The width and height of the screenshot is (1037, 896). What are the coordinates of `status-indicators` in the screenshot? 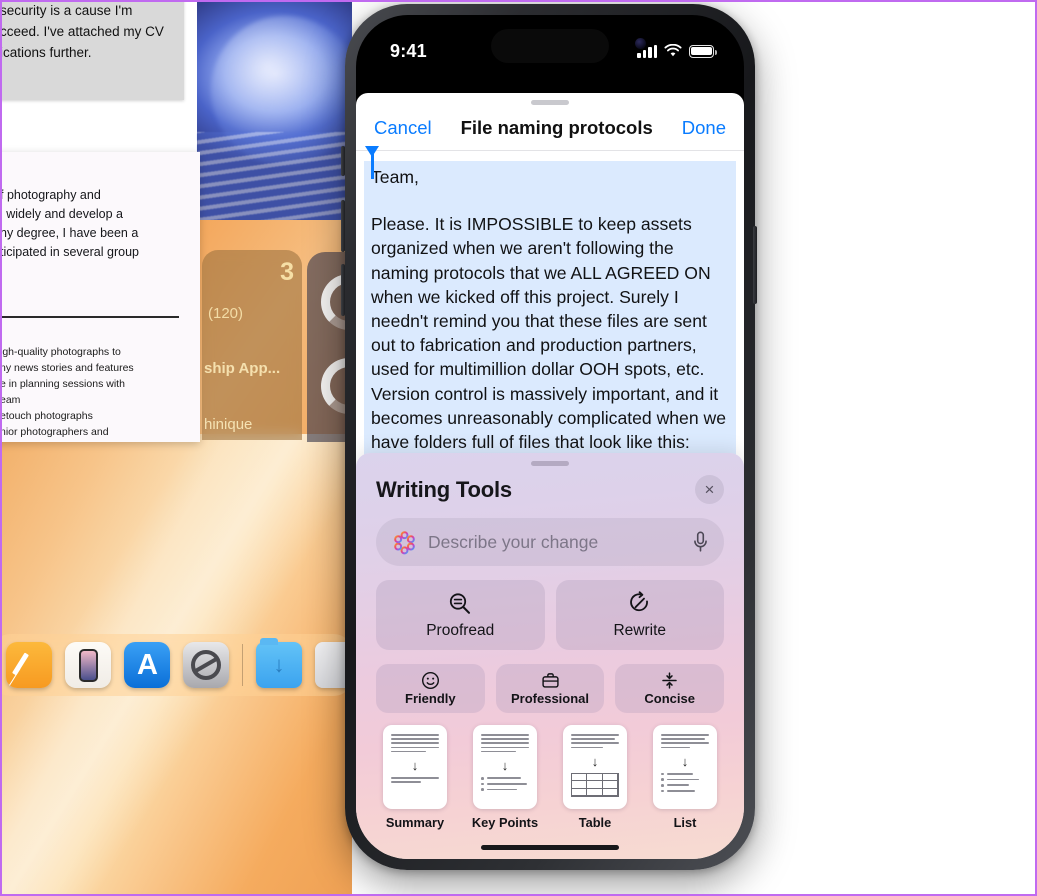 It's located at (677, 51).